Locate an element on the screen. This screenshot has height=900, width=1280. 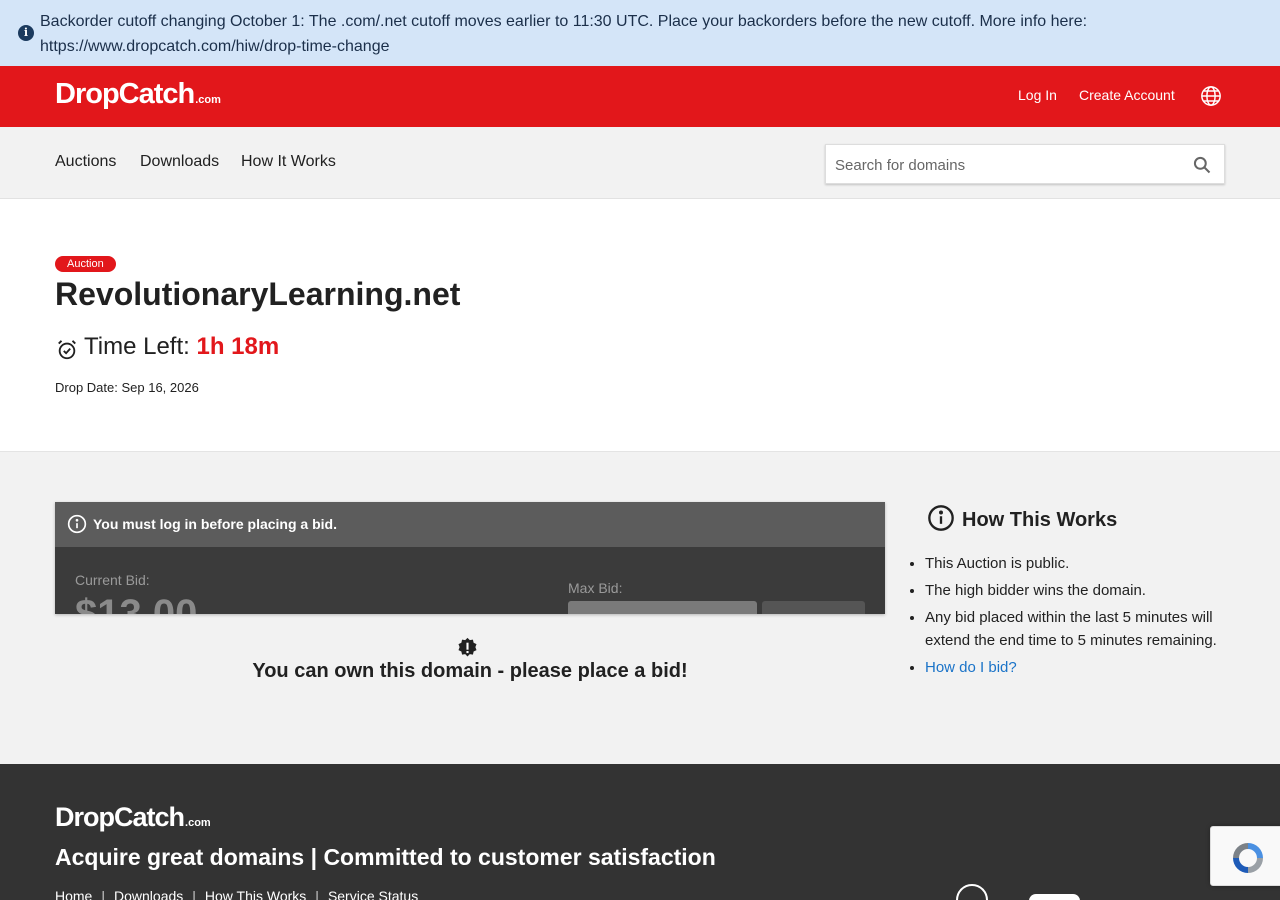
search-icon is located at coordinates (1202, 165).